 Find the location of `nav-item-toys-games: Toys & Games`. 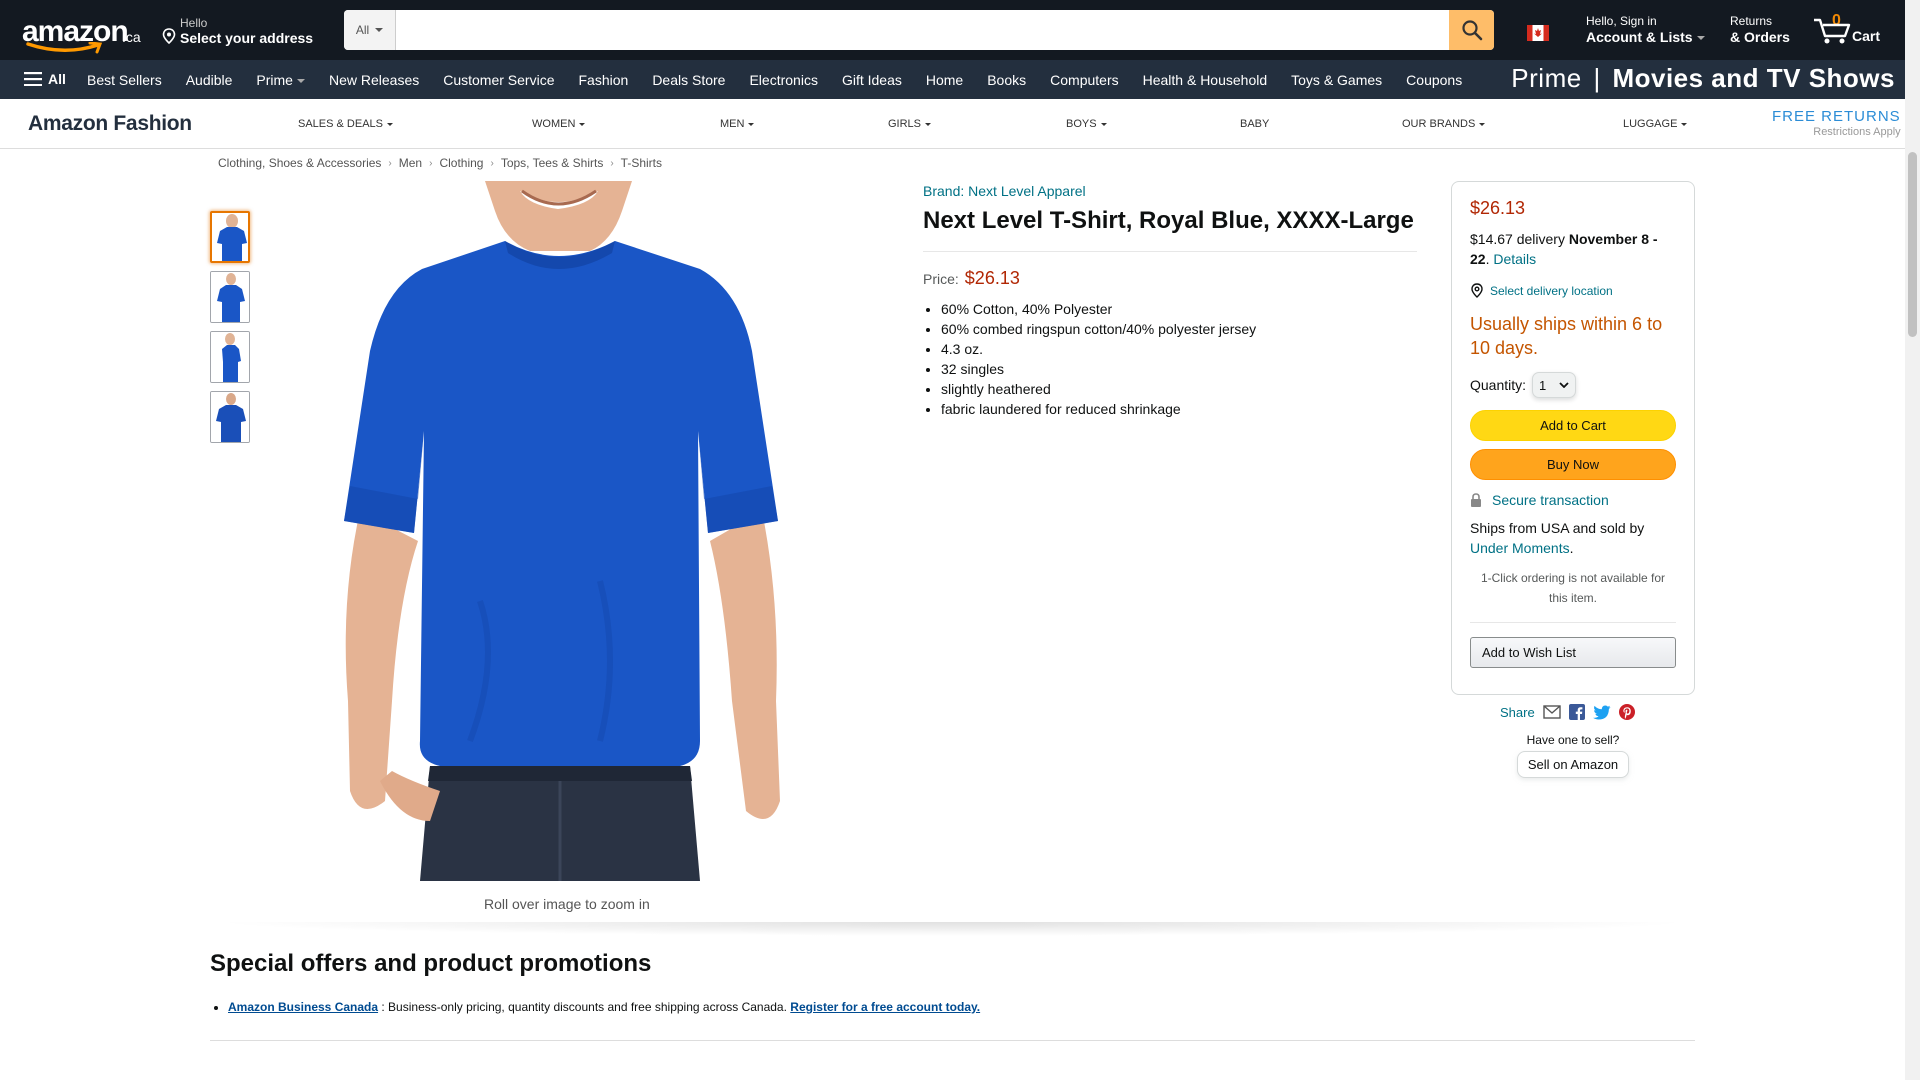

nav-item-toys-games: Toys & Games is located at coordinates (1336, 80).